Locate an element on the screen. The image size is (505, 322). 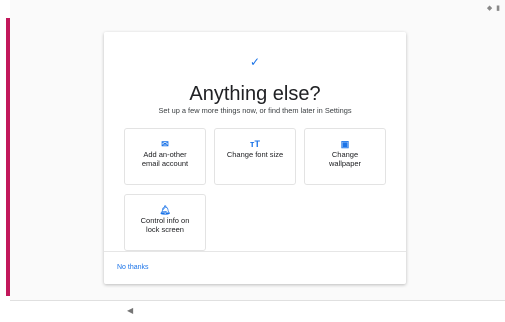
tile-label: Change font size is located at coordinates (255, 154).